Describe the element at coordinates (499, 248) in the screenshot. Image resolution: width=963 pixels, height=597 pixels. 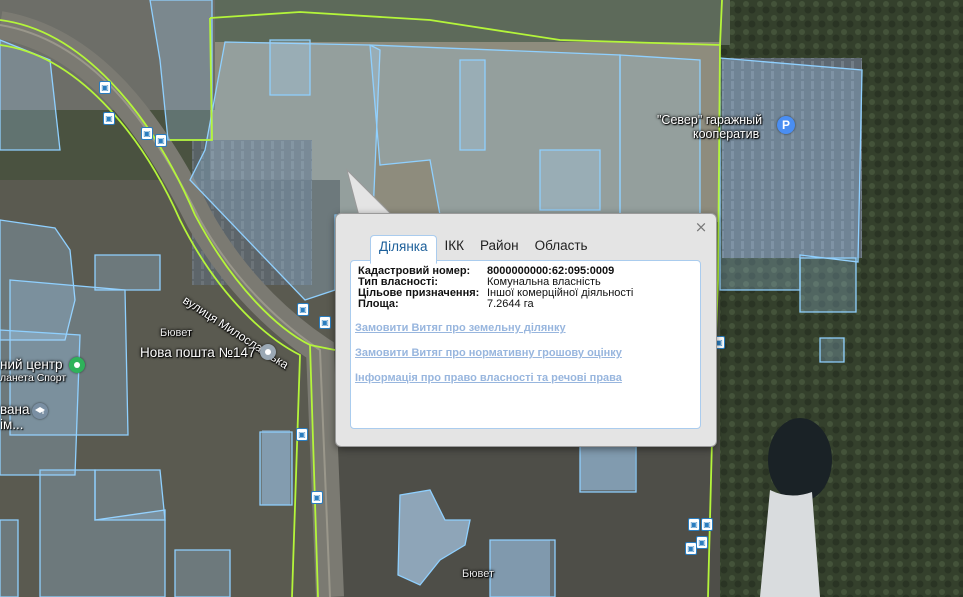
I see `tab-district: Район` at that location.